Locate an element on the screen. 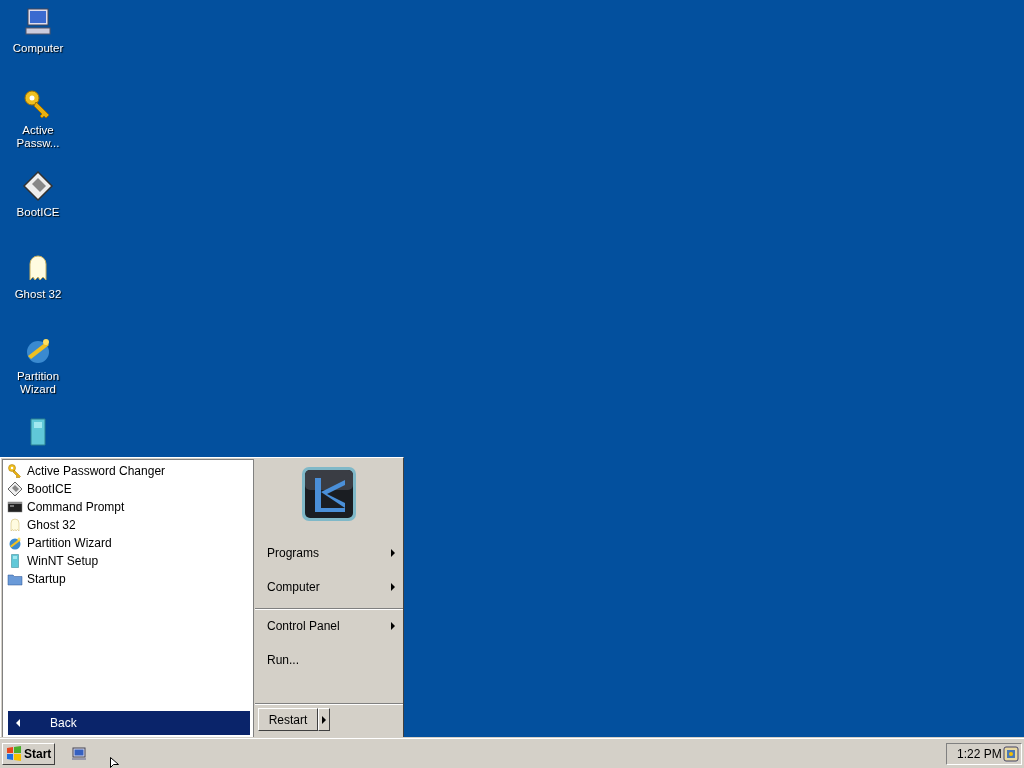 This screenshot has height=768, width=1024. folder-icon is located at coordinates (15, 579).